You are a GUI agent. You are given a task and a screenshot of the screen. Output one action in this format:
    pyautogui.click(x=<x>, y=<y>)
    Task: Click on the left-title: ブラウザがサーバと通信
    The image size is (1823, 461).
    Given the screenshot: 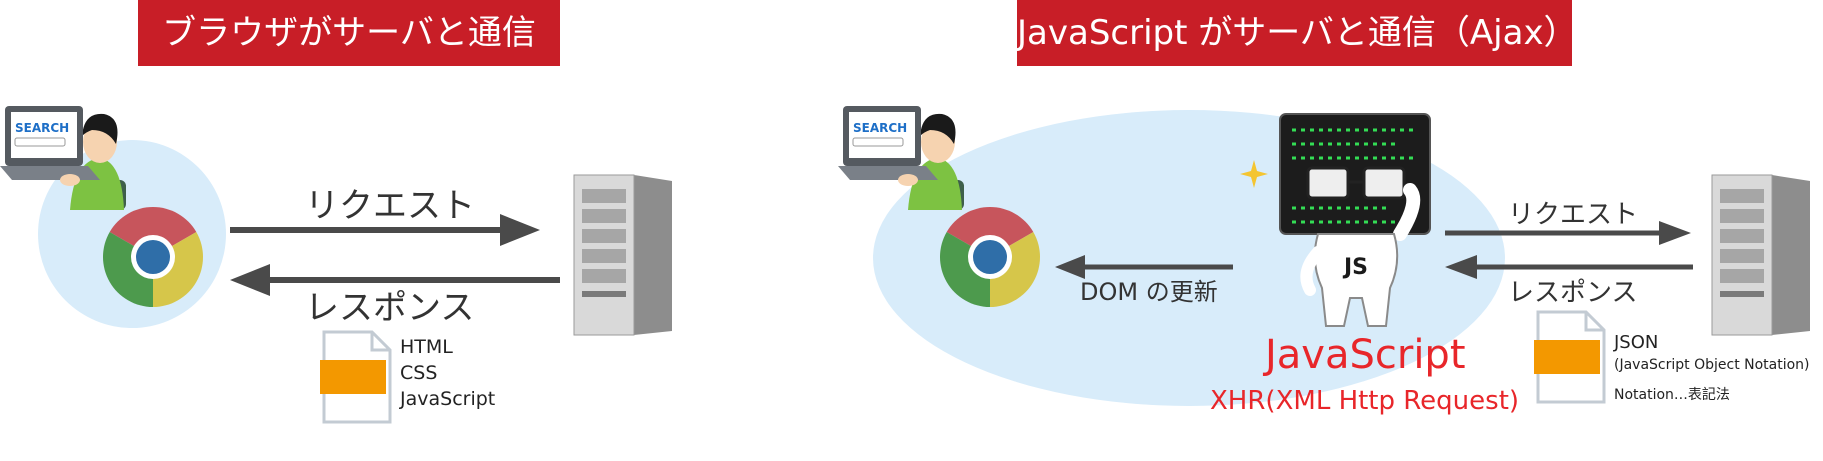 What is the action you would take?
    pyautogui.click(x=349, y=33)
    